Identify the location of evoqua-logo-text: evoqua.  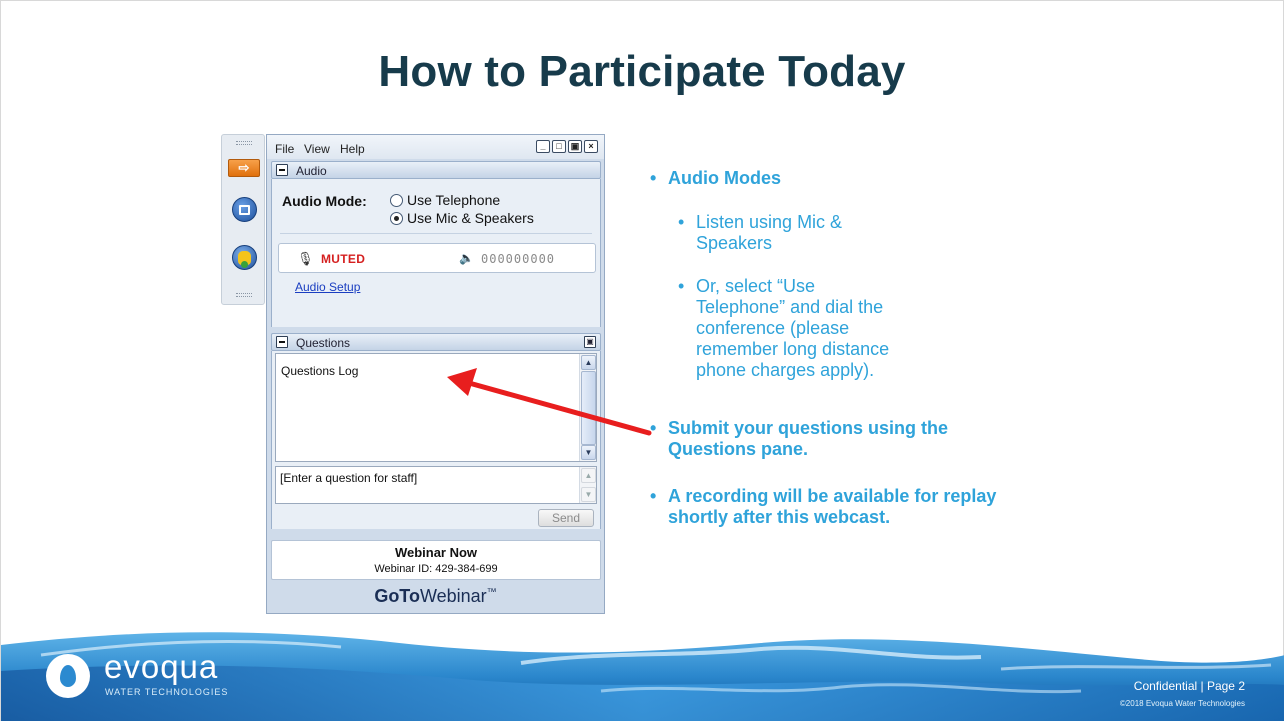
(161, 666).